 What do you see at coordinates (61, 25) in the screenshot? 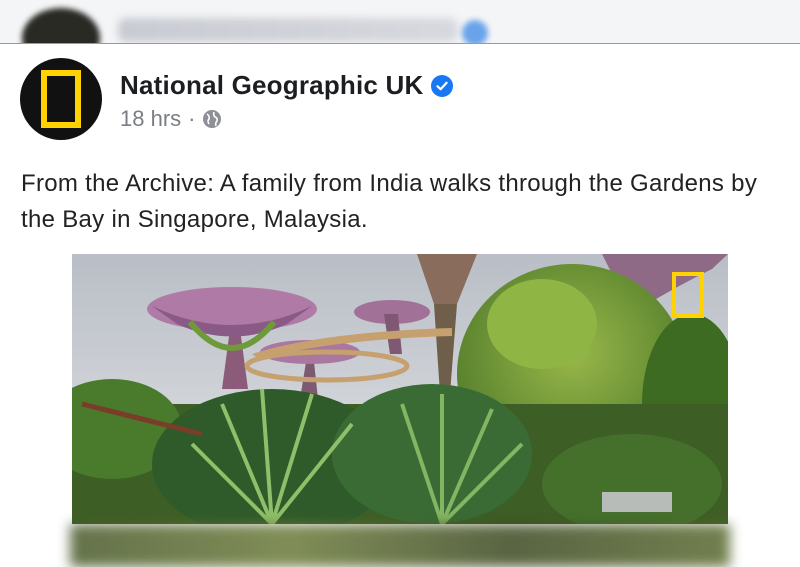
I see `blurred-avatar` at bounding box center [61, 25].